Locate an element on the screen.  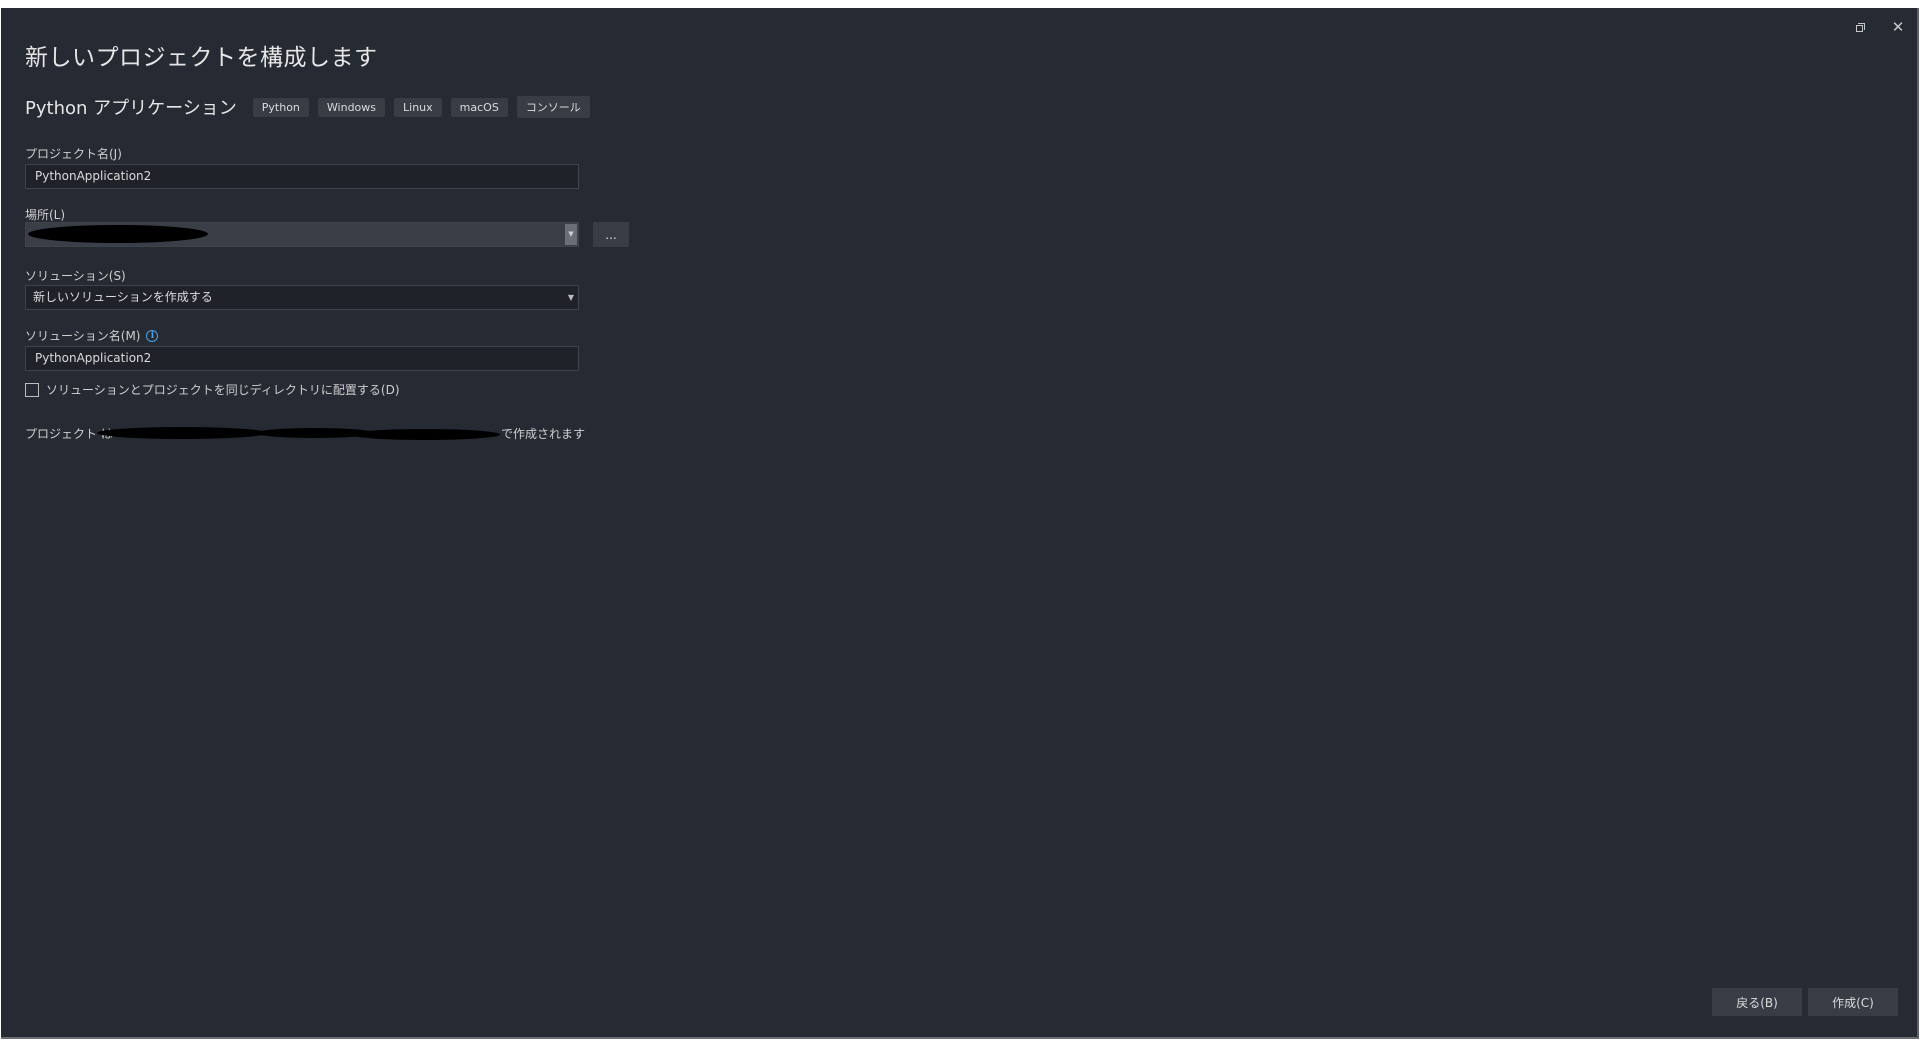
template-name: Python アプリケーション is located at coordinates (131, 108).